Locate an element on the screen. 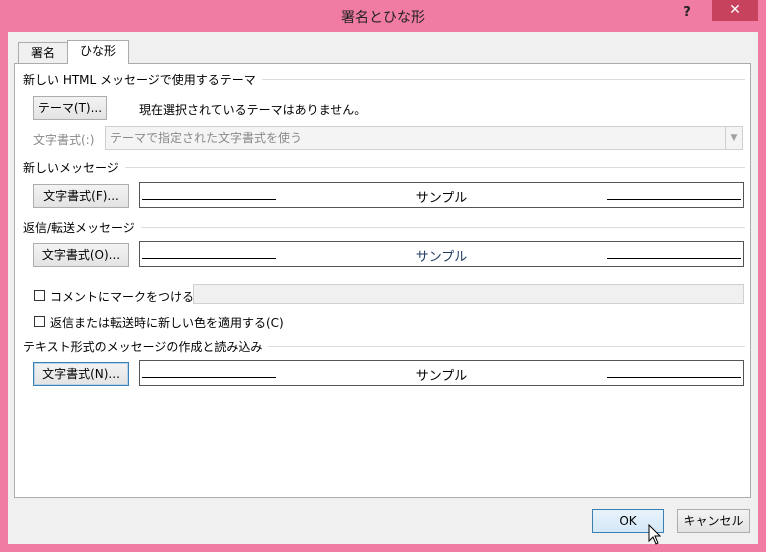 This screenshot has height=552, width=766. reply-group-heading: 返信/転送メッセージ is located at coordinates (384, 227).